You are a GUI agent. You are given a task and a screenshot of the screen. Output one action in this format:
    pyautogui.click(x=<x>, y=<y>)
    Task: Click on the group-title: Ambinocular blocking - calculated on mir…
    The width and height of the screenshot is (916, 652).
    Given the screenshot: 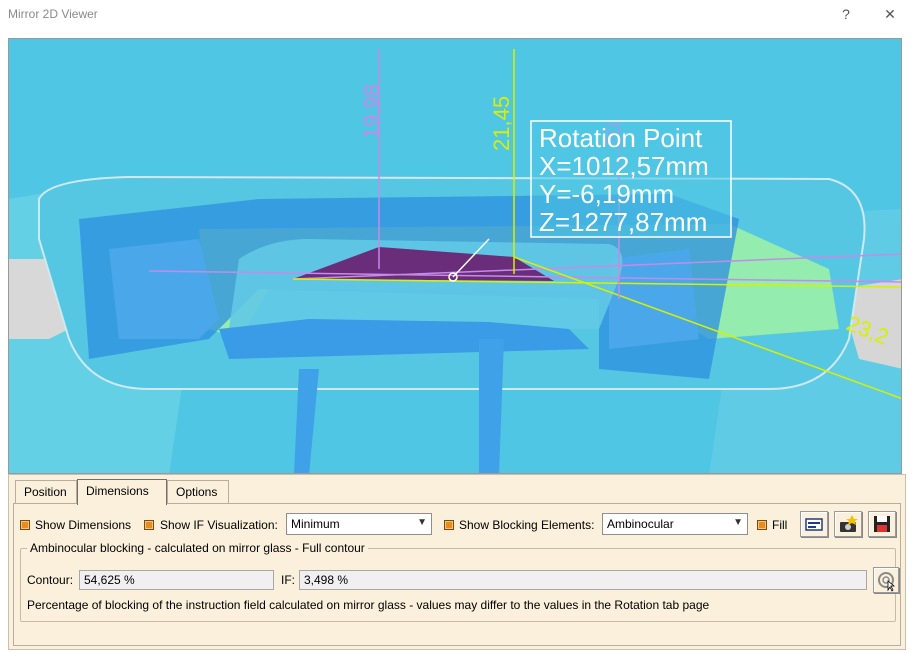 What is the action you would take?
    pyautogui.click(x=197, y=548)
    